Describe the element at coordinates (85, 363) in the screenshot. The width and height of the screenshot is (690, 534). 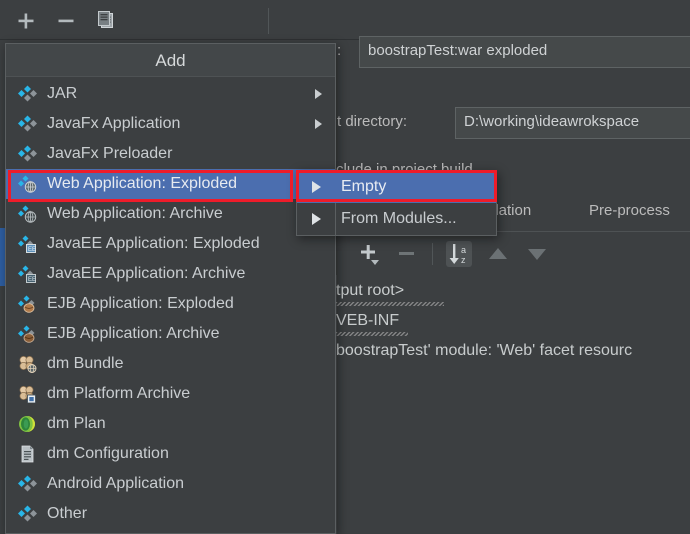
I see `menu-item-label: dm Bundle` at that location.